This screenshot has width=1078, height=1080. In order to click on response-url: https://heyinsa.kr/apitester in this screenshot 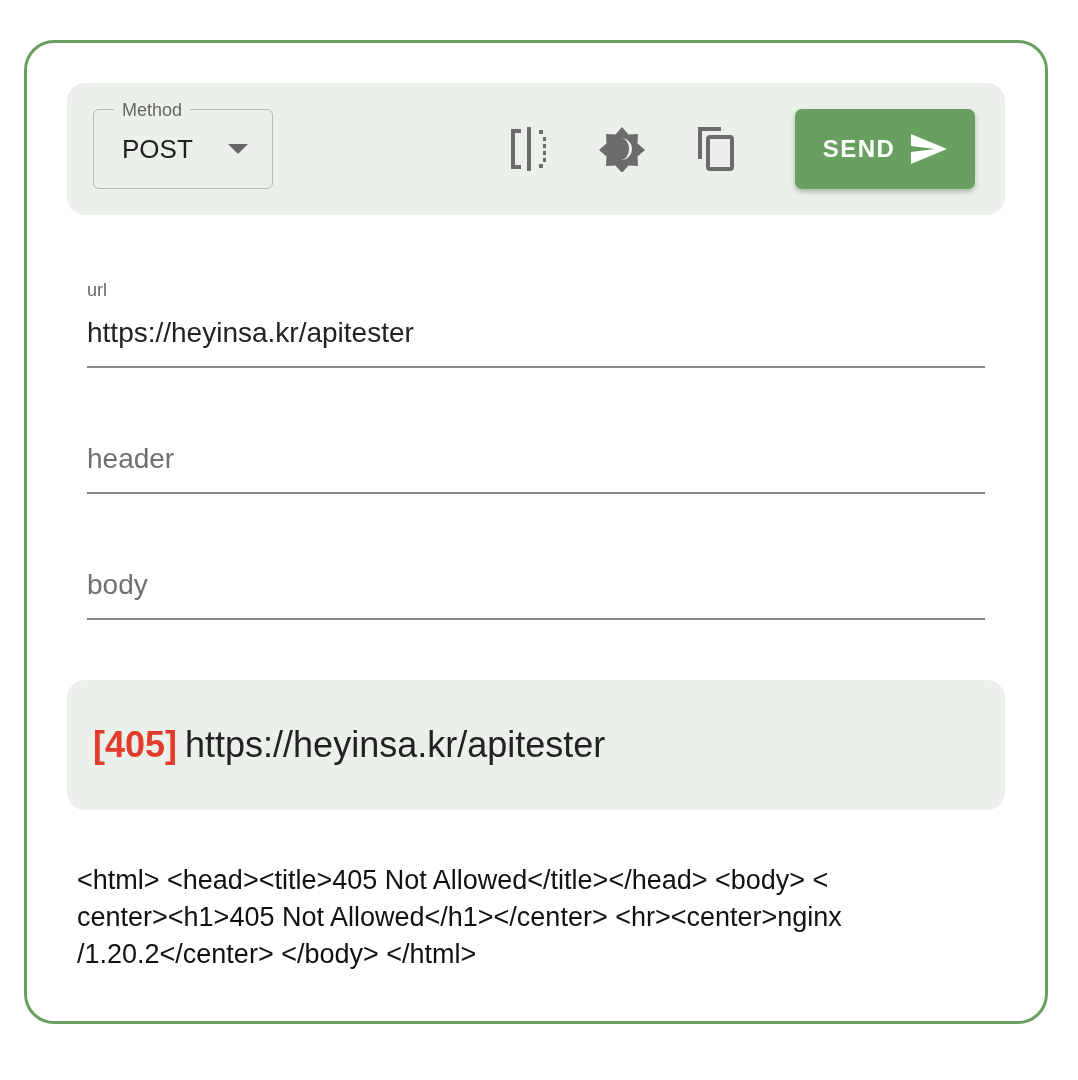, I will do `click(395, 745)`.